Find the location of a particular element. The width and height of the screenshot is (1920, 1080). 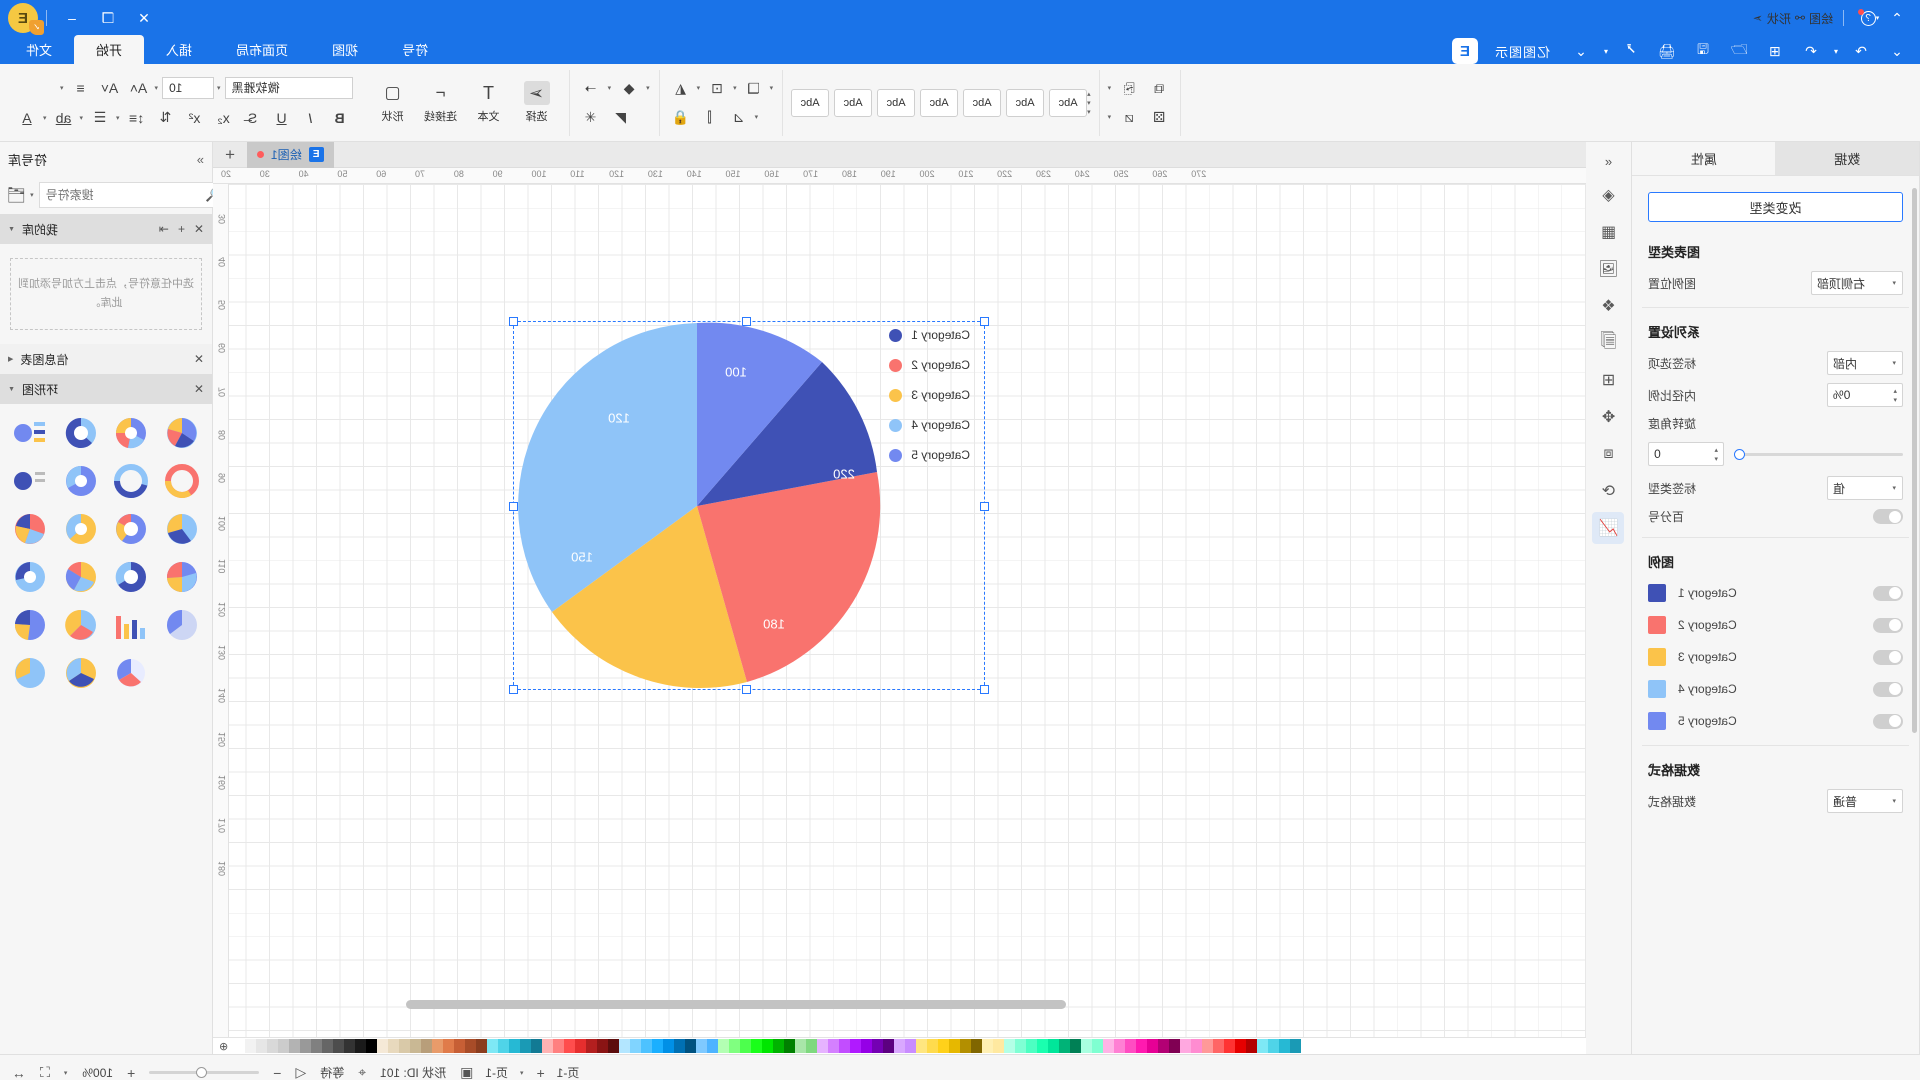

tab-properties: 属性 is located at coordinates (1704, 158).